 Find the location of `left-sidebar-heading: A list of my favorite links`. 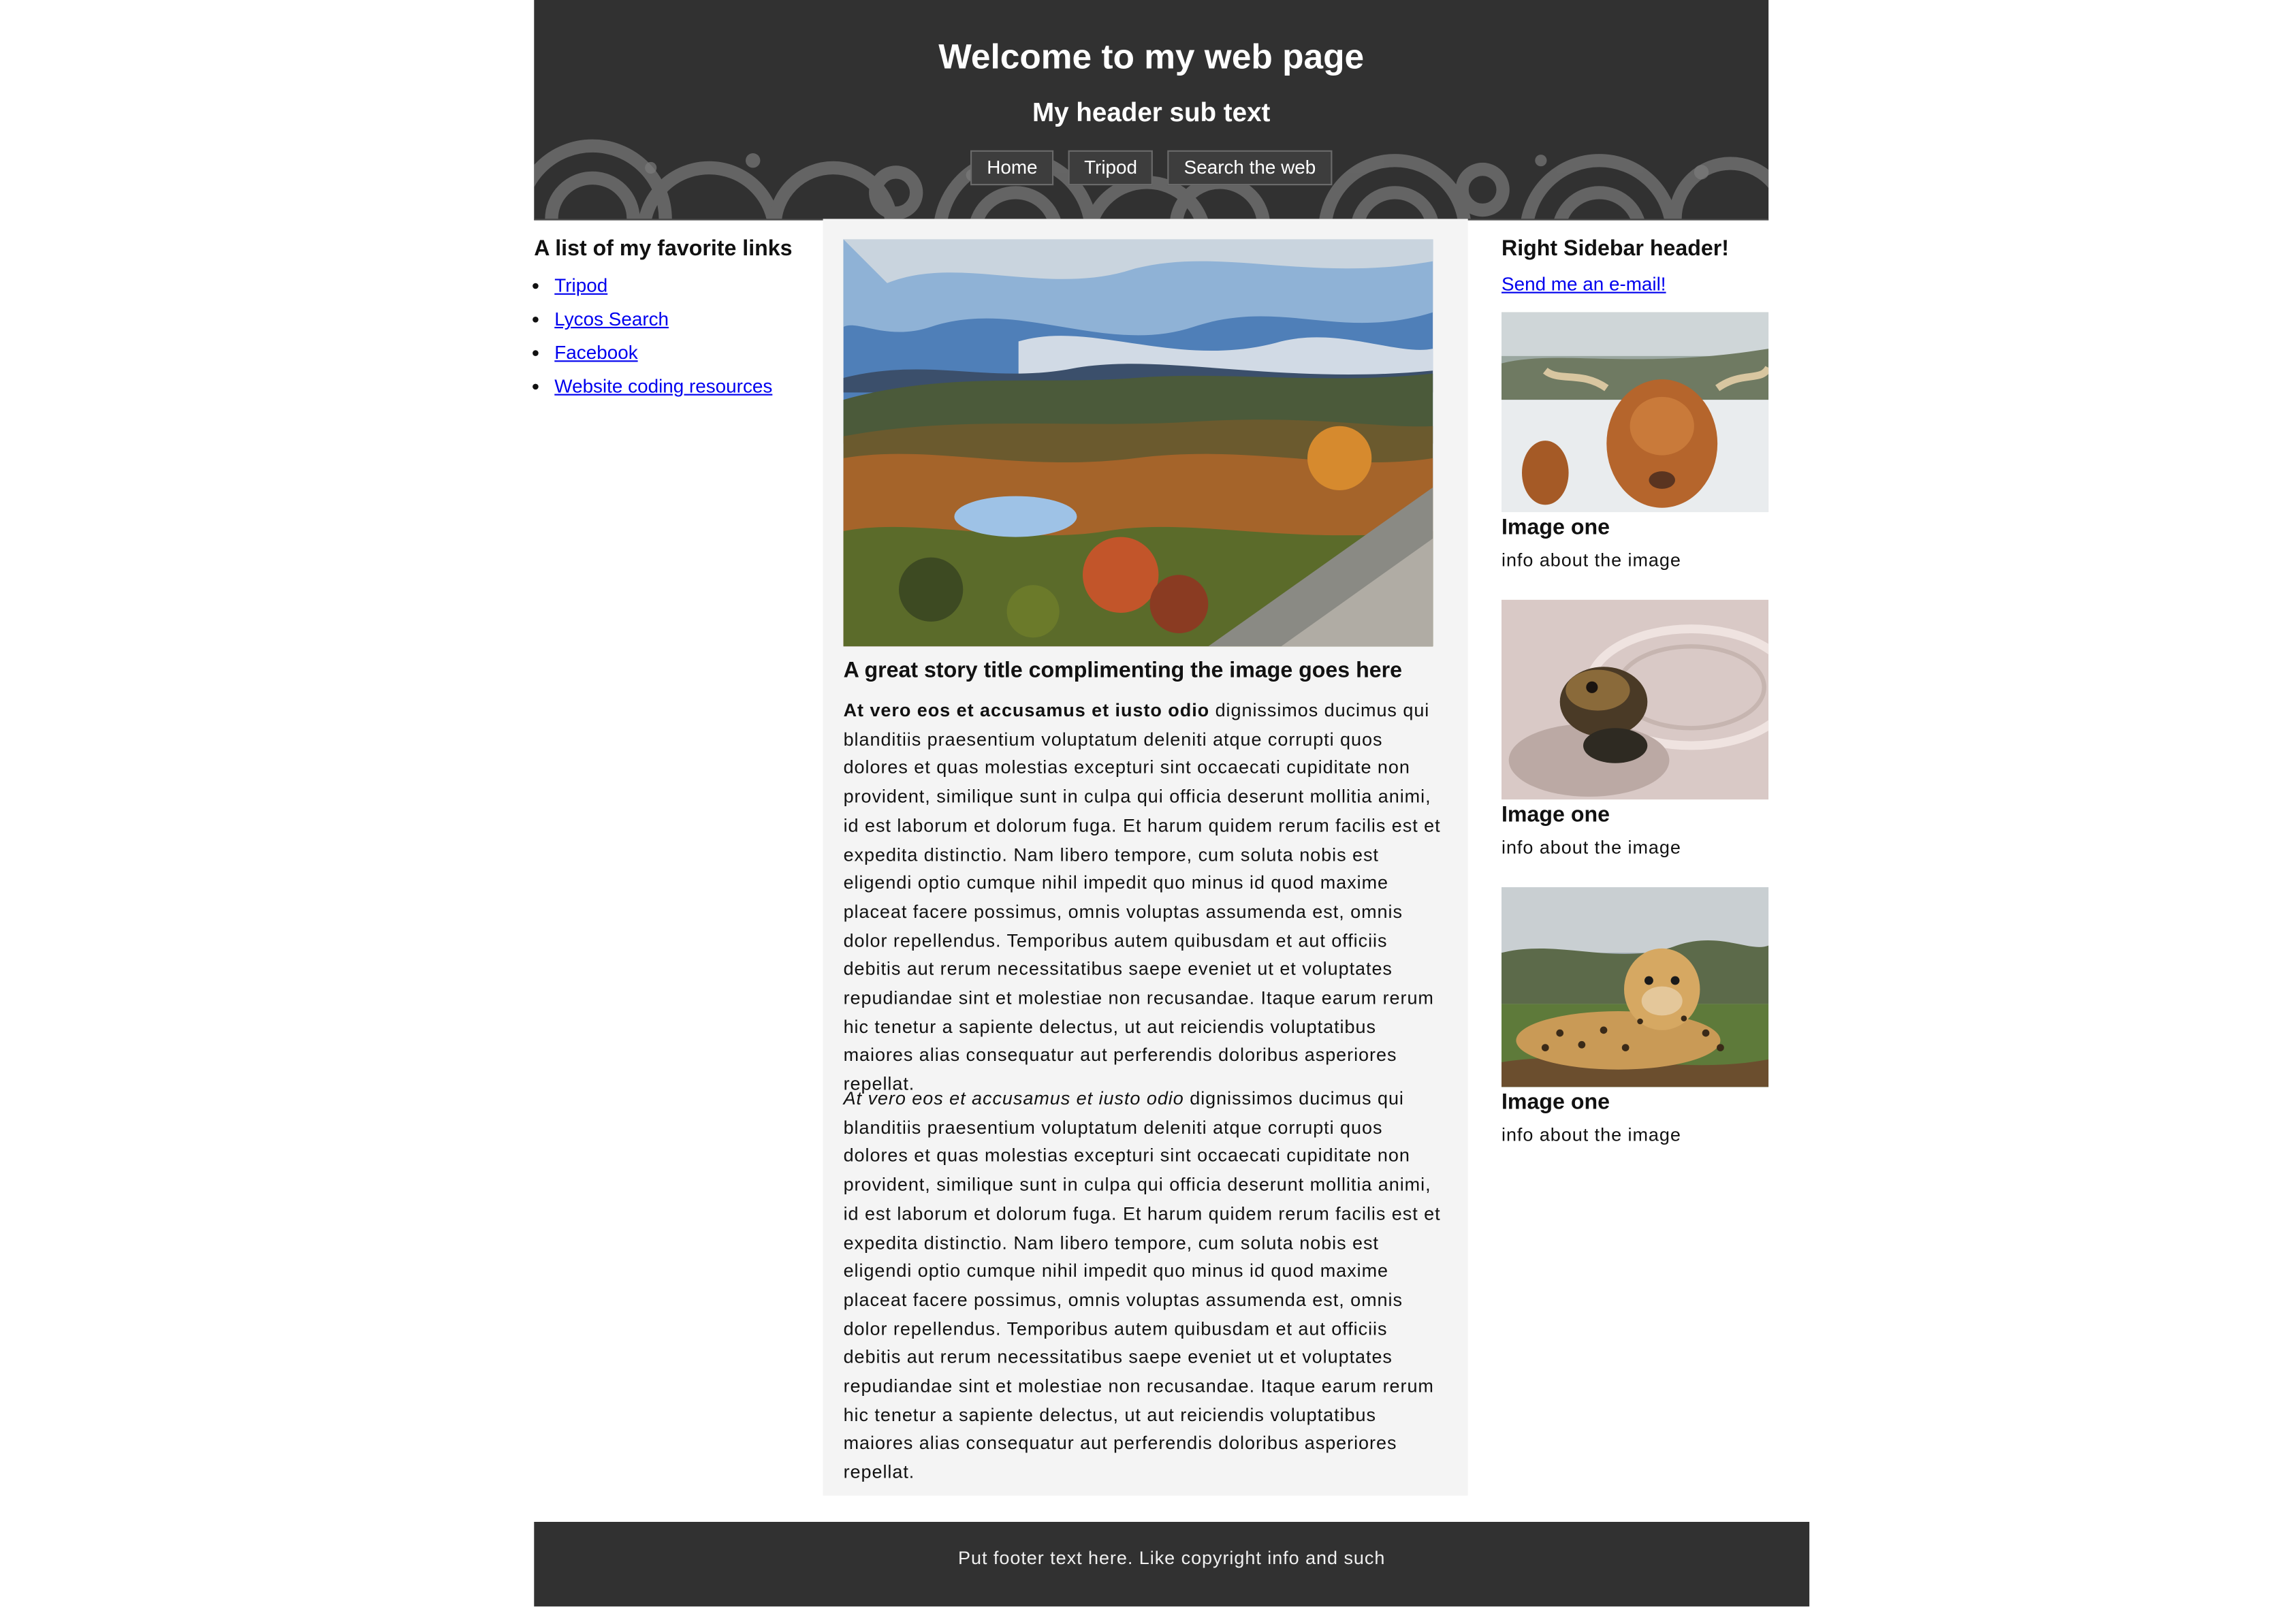

left-sidebar-heading: A list of my favorite links is located at coordinates (663, 248).